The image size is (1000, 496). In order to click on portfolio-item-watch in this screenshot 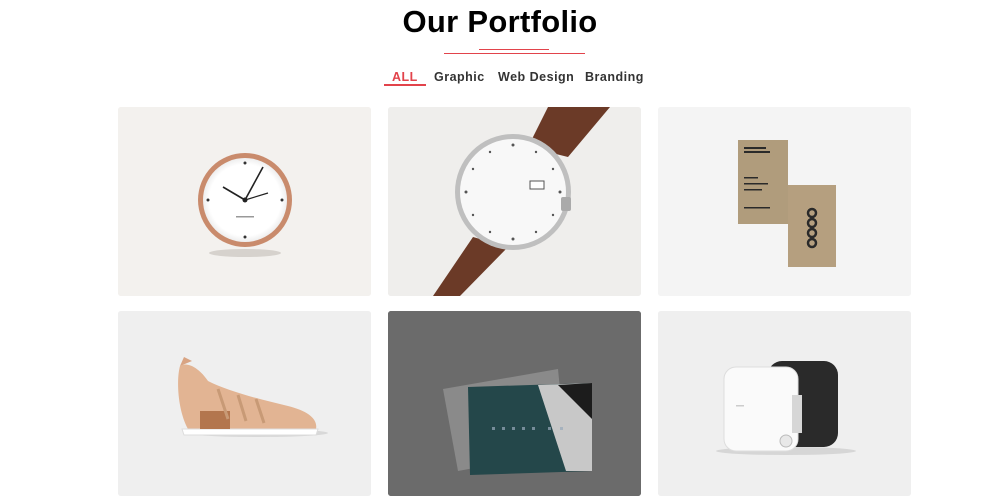, I will do `click(514, 201)`.